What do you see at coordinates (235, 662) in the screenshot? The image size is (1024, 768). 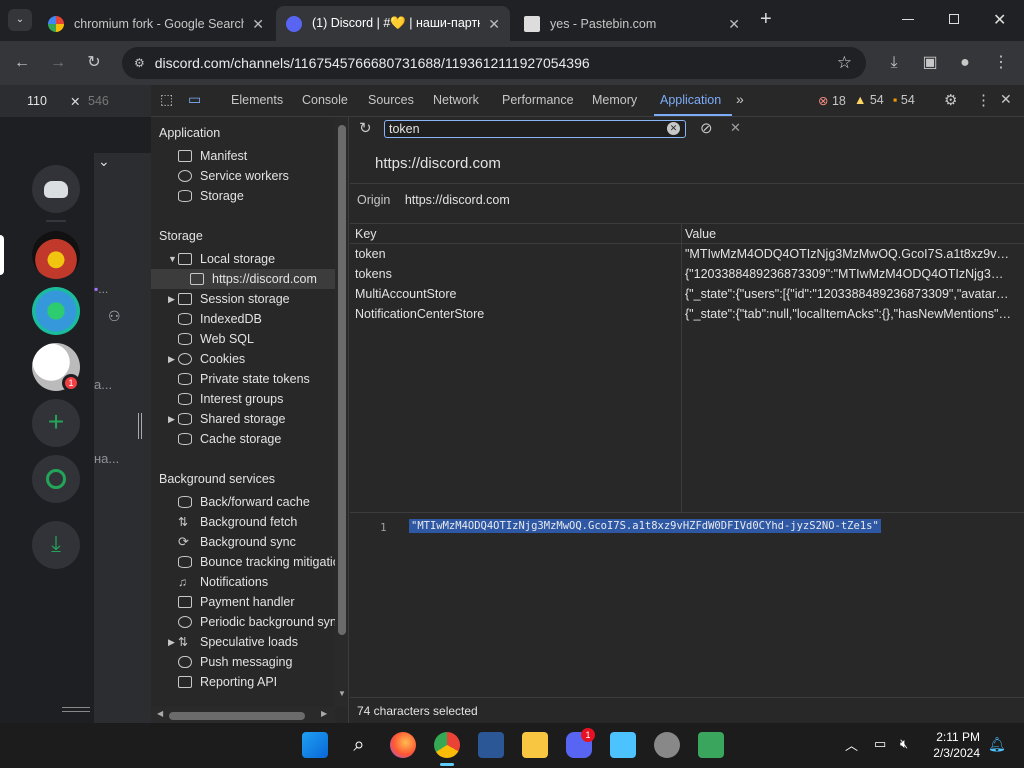 I see `sidebar-item-push-messaging: Push messaging` at bounding box center [235, 662].